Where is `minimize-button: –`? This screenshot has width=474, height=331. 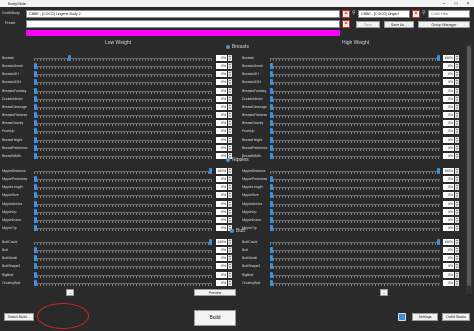
minimize-button: – is located at coordinates (444, 3).